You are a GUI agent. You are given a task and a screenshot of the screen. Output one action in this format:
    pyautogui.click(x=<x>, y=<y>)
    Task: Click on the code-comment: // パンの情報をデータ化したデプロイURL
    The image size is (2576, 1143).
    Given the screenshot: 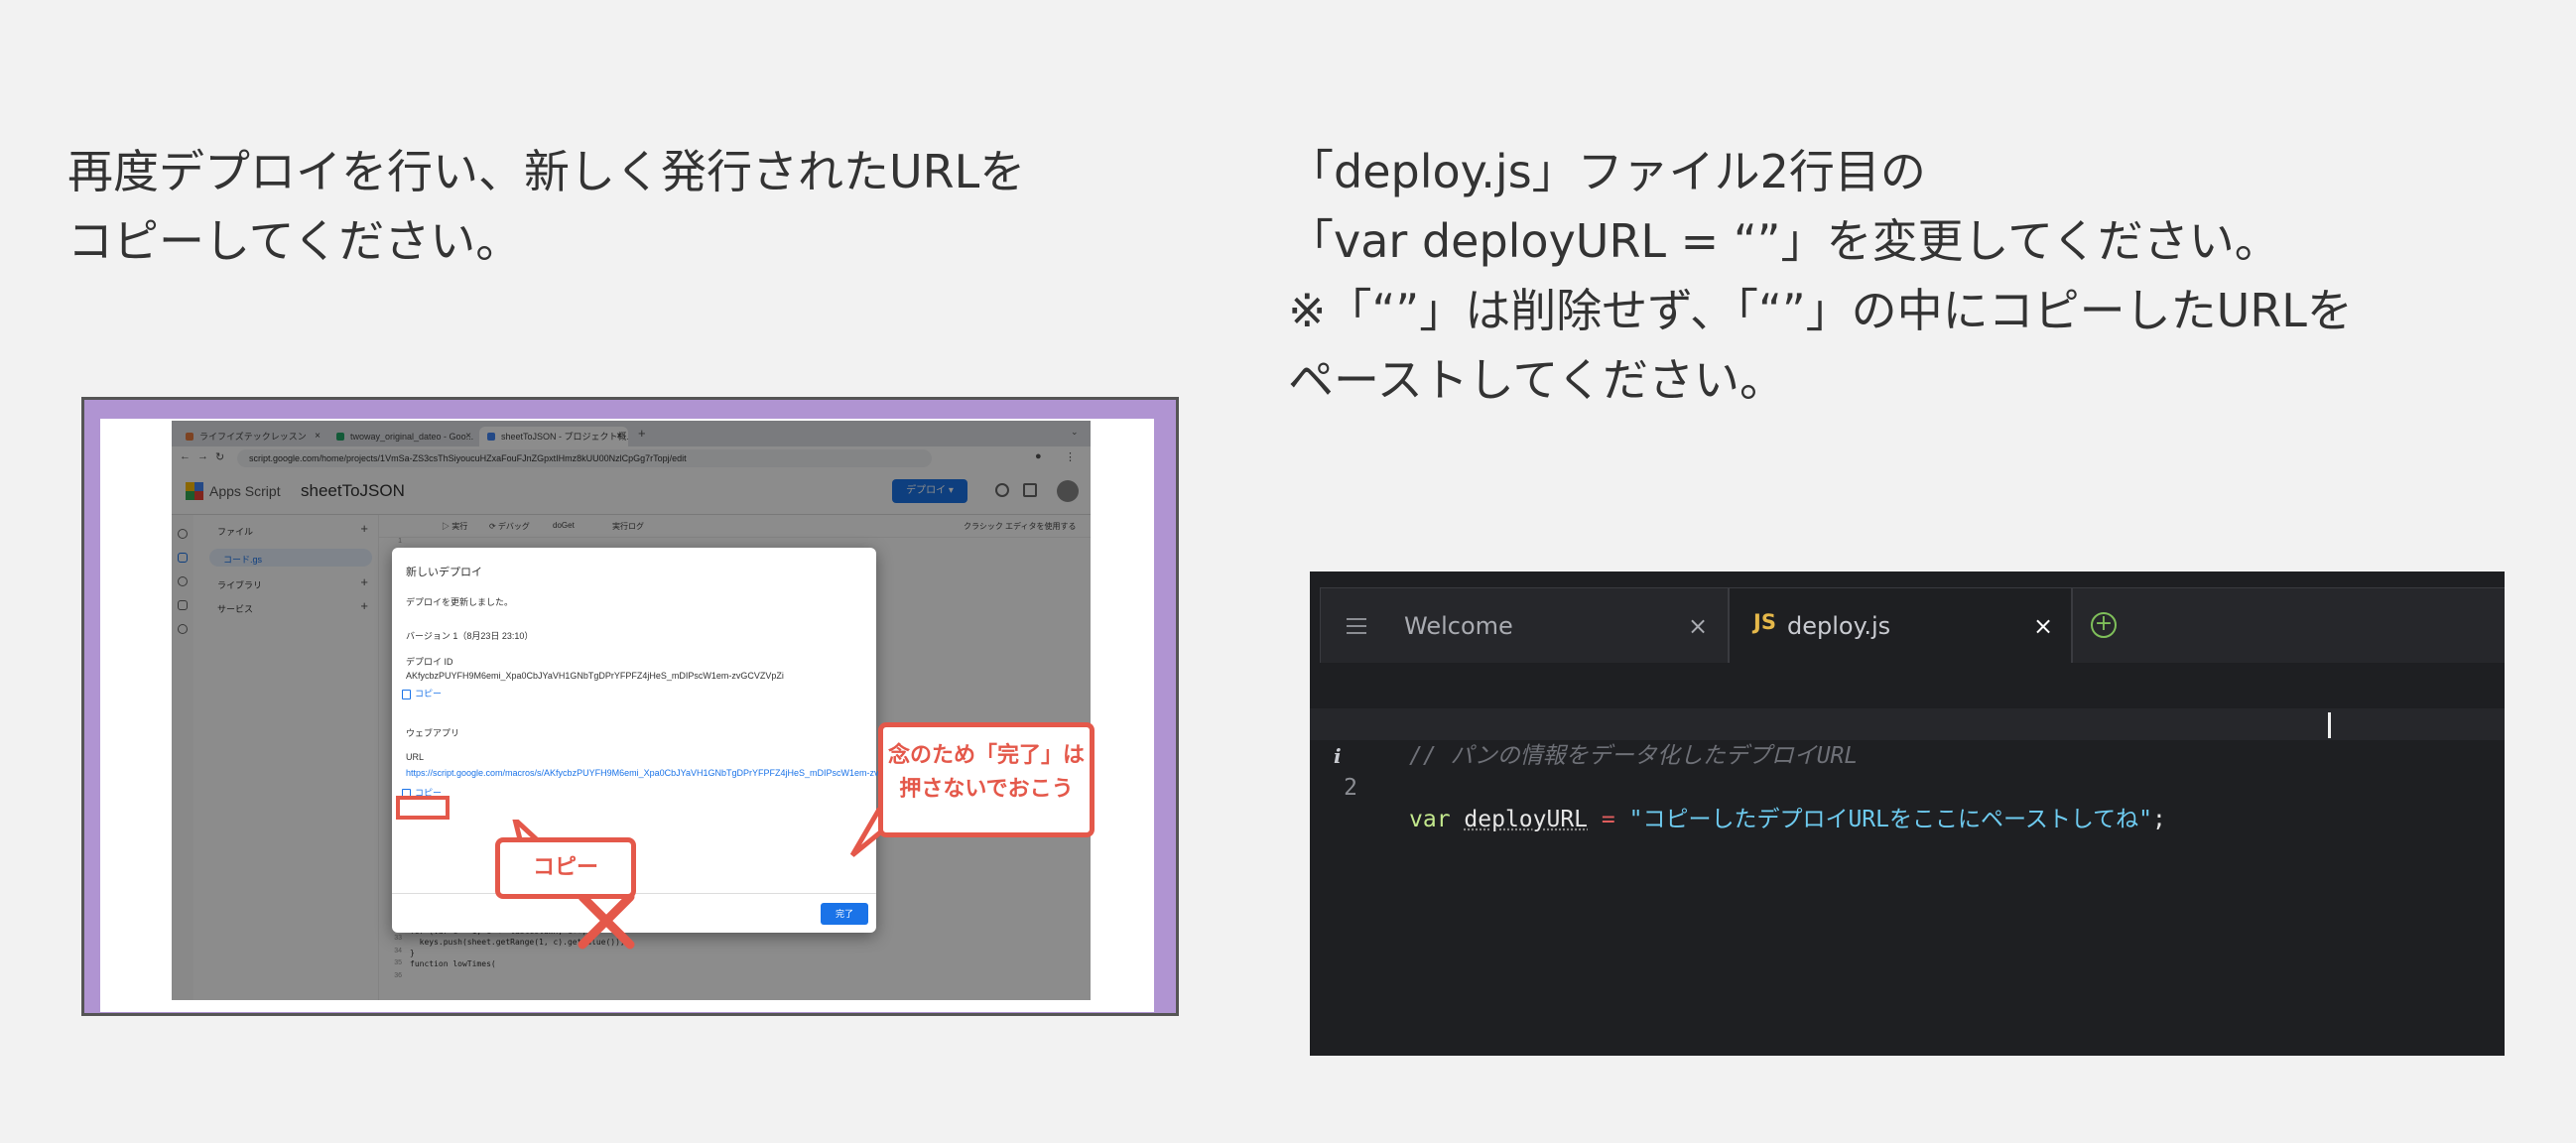 What is the action you would take?
    pyautogui.click(x=1634, y=756)
    